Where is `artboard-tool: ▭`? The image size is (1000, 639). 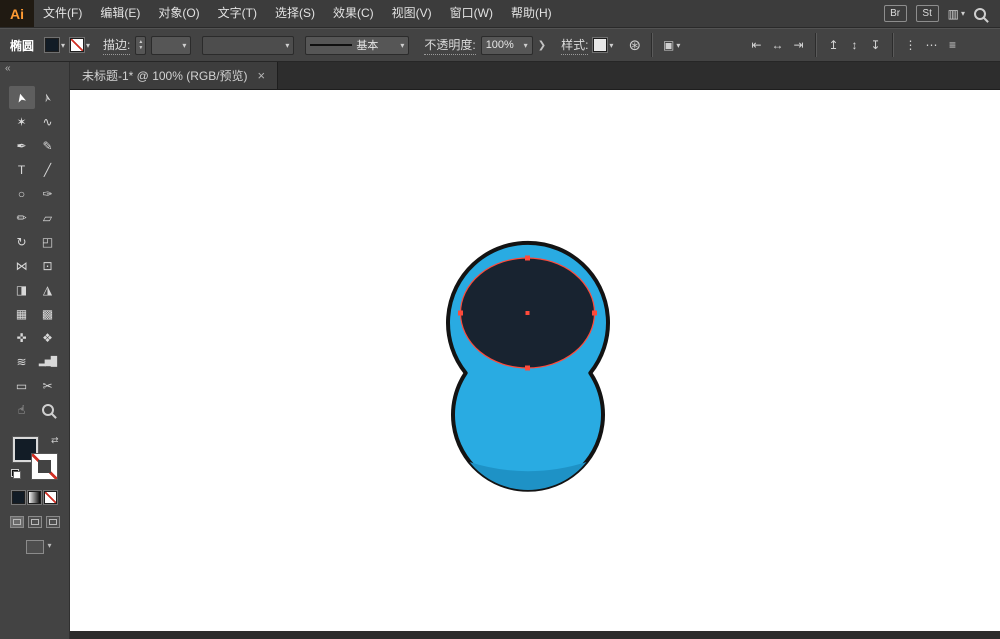
artboard-tool: ▭ is located at coordinates (22, 385).